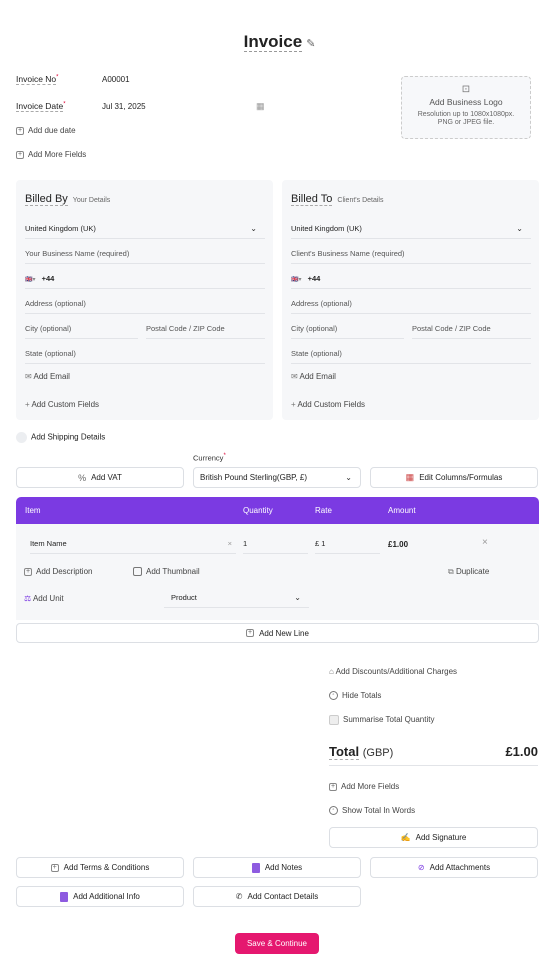 This screenshot has width=559, height=974. What do you see at coordinates (364, 786) in the screenshot?
I see `add-more-fields-totals-link: + Add More Fields` at bounding box center [364, 786].